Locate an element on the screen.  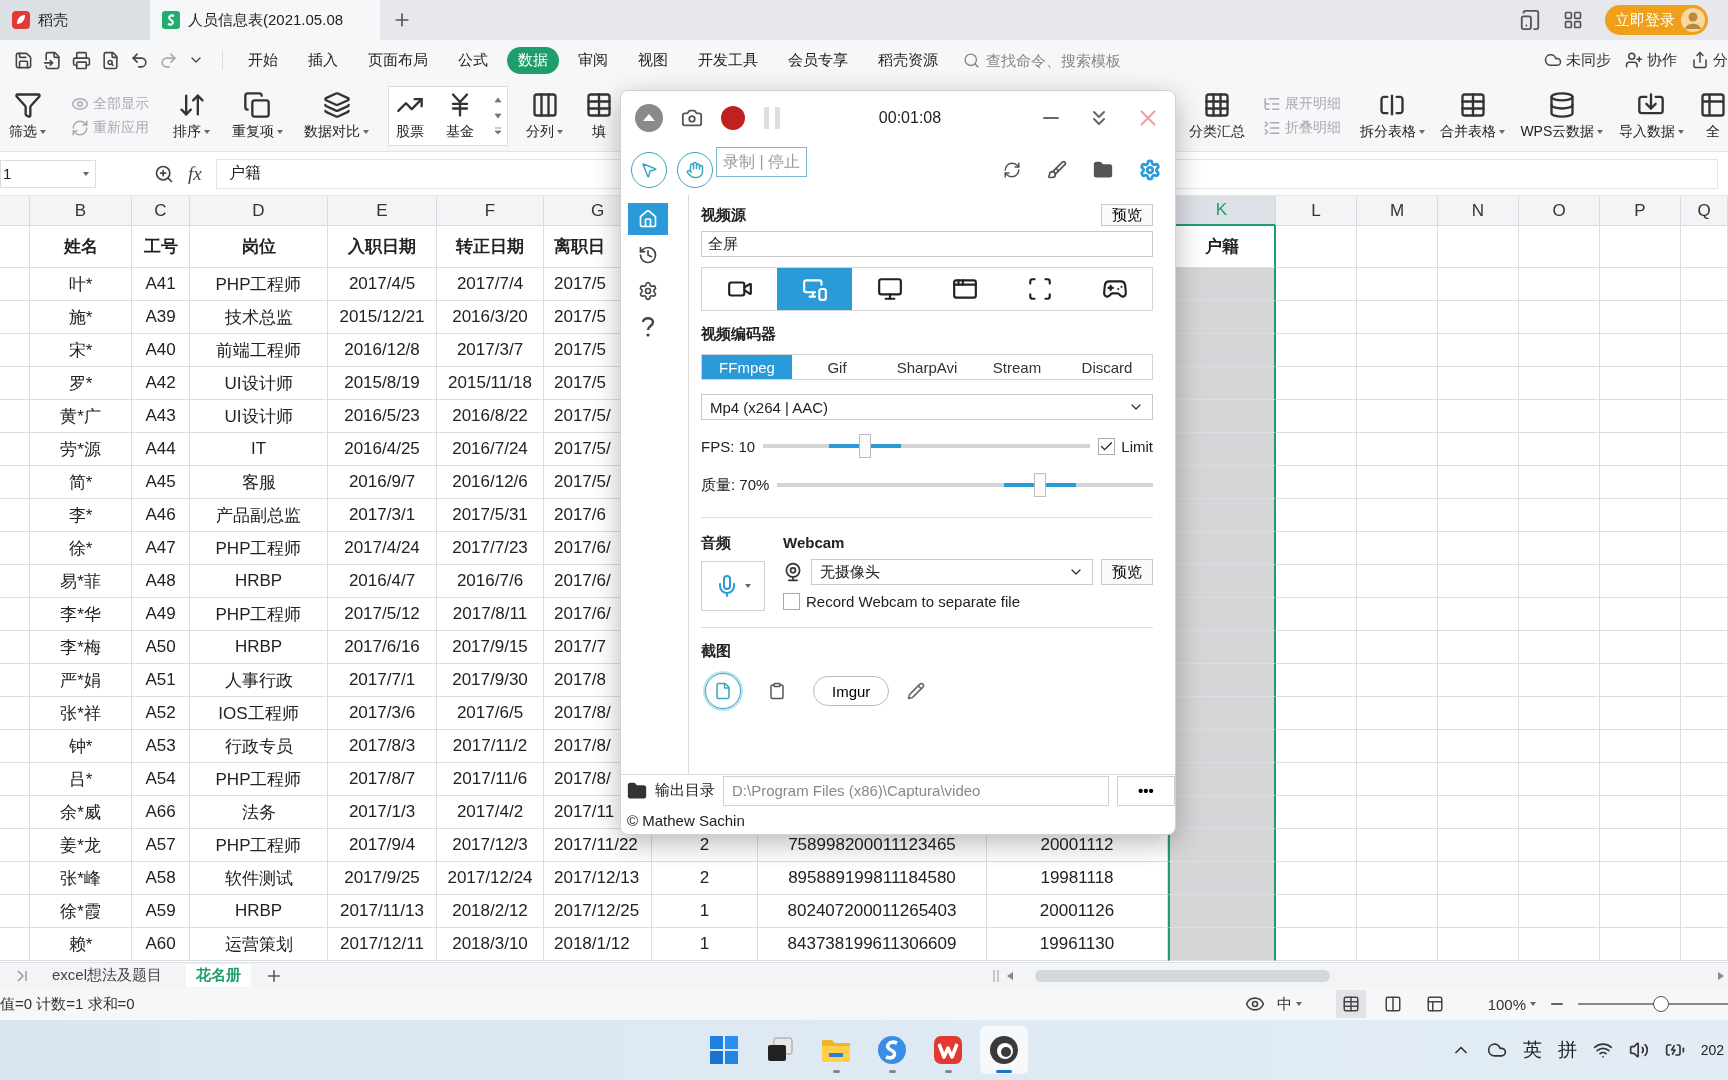
help-icon is located at coordinates (648, 327).